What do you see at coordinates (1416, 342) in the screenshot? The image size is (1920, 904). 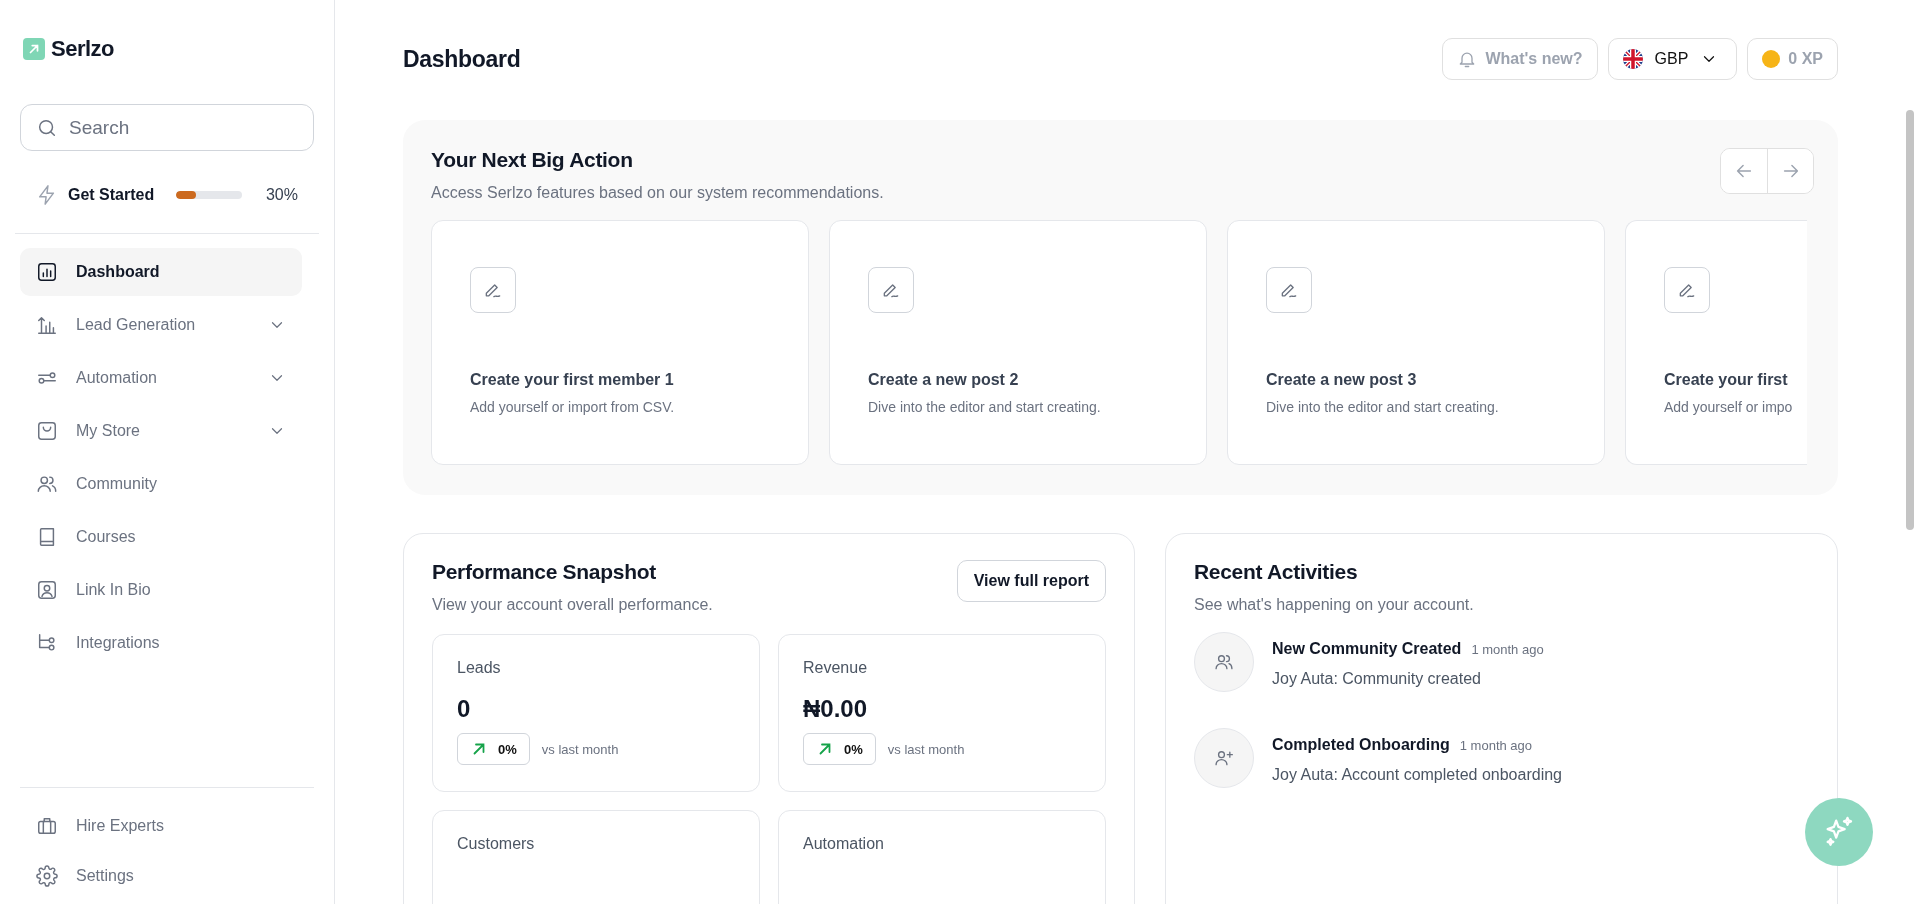 I see `action-card: Create a new post 3 Dive into the editor and start creating.` at bounding box center [1416, 342].